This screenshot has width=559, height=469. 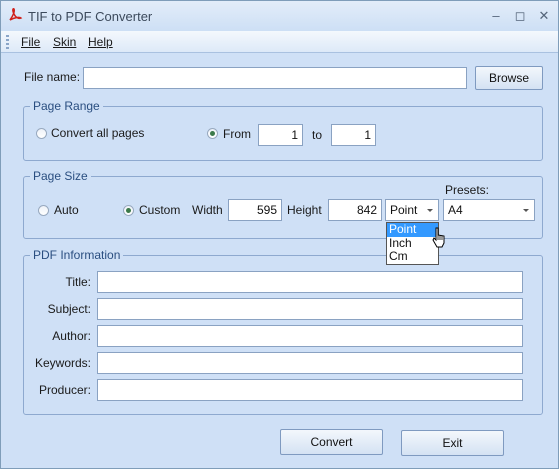 I want to click on unit-option-point: Point, so click(x=412, y=230).